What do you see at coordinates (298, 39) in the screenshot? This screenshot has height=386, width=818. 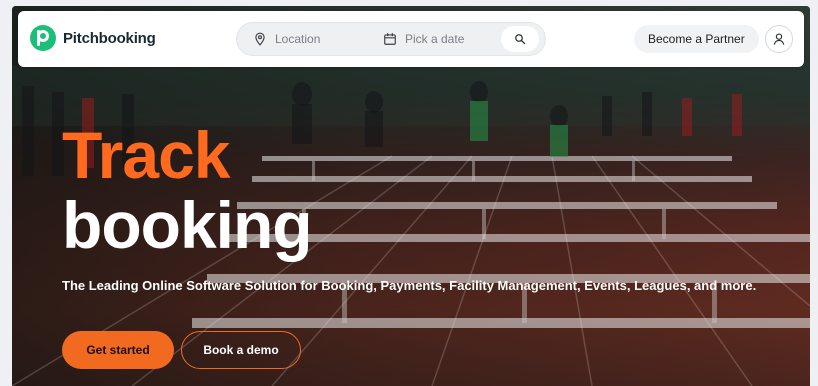 I see `location-placeholder: Location` at bounding box center [298, 39].